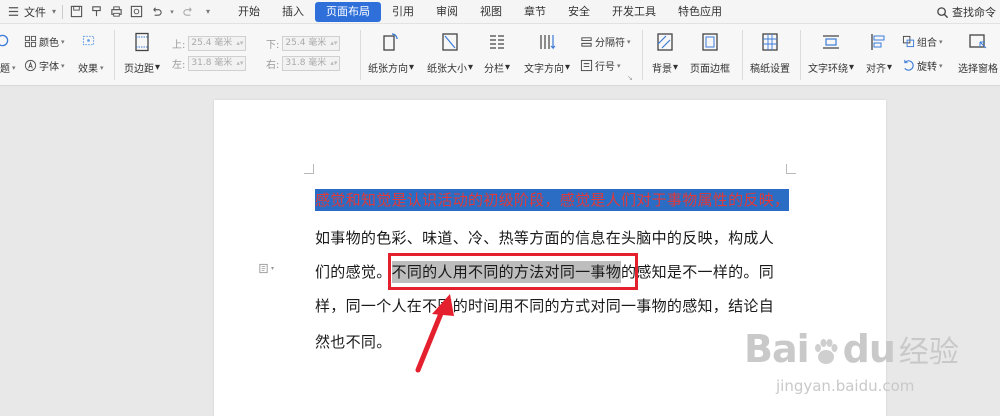  Describe the element at coordinates (76, 12) in the screenshot. I see `save-icon` at that location.